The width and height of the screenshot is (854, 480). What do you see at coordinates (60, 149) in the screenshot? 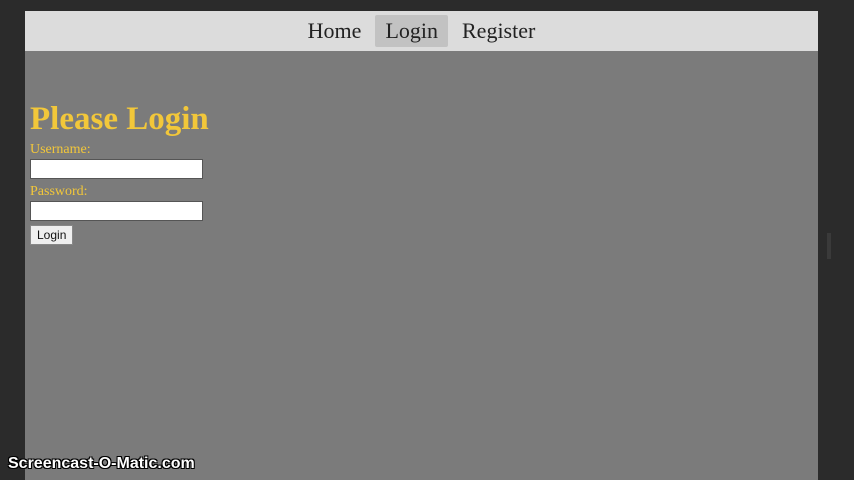
I see `username-label: Username:` at bounding box center [60, 149].